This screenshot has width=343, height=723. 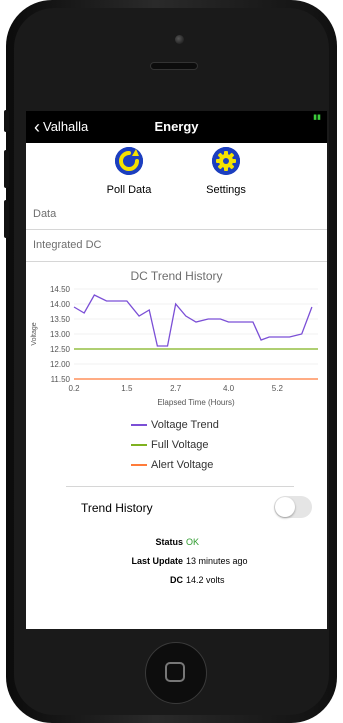 What do you see at coordinates (117, 508) in the screenshot?
I see `trend-history-label: Trend History` at bounding box center [117, 508].